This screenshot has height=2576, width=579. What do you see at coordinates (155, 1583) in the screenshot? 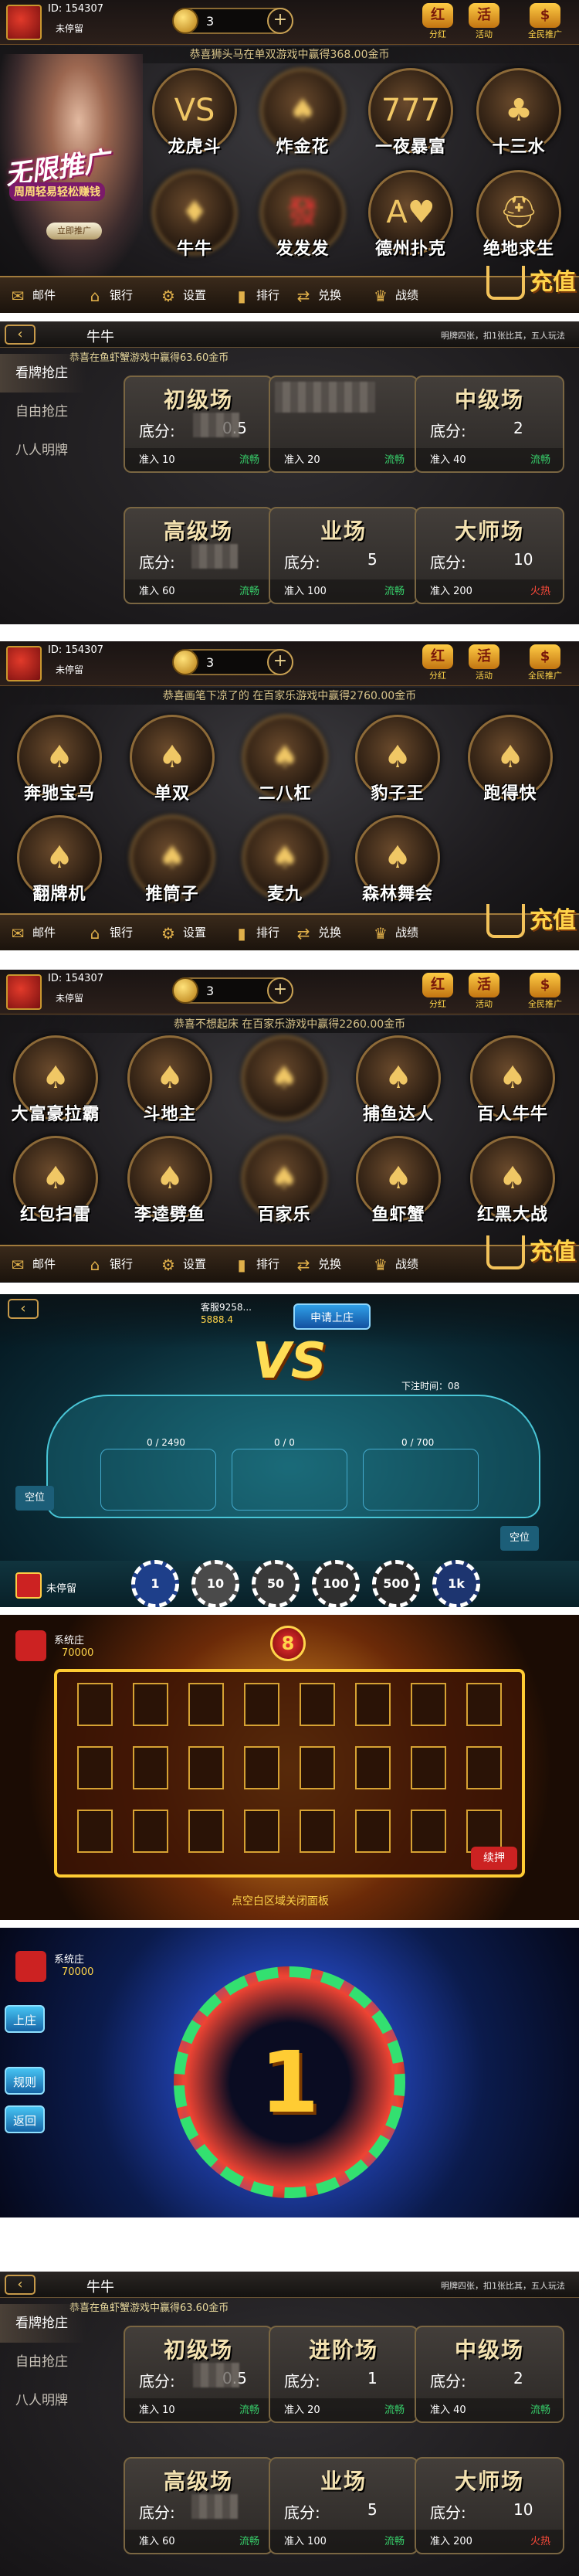
I see `chip-1: 1` at bounding box center [155, 1583].